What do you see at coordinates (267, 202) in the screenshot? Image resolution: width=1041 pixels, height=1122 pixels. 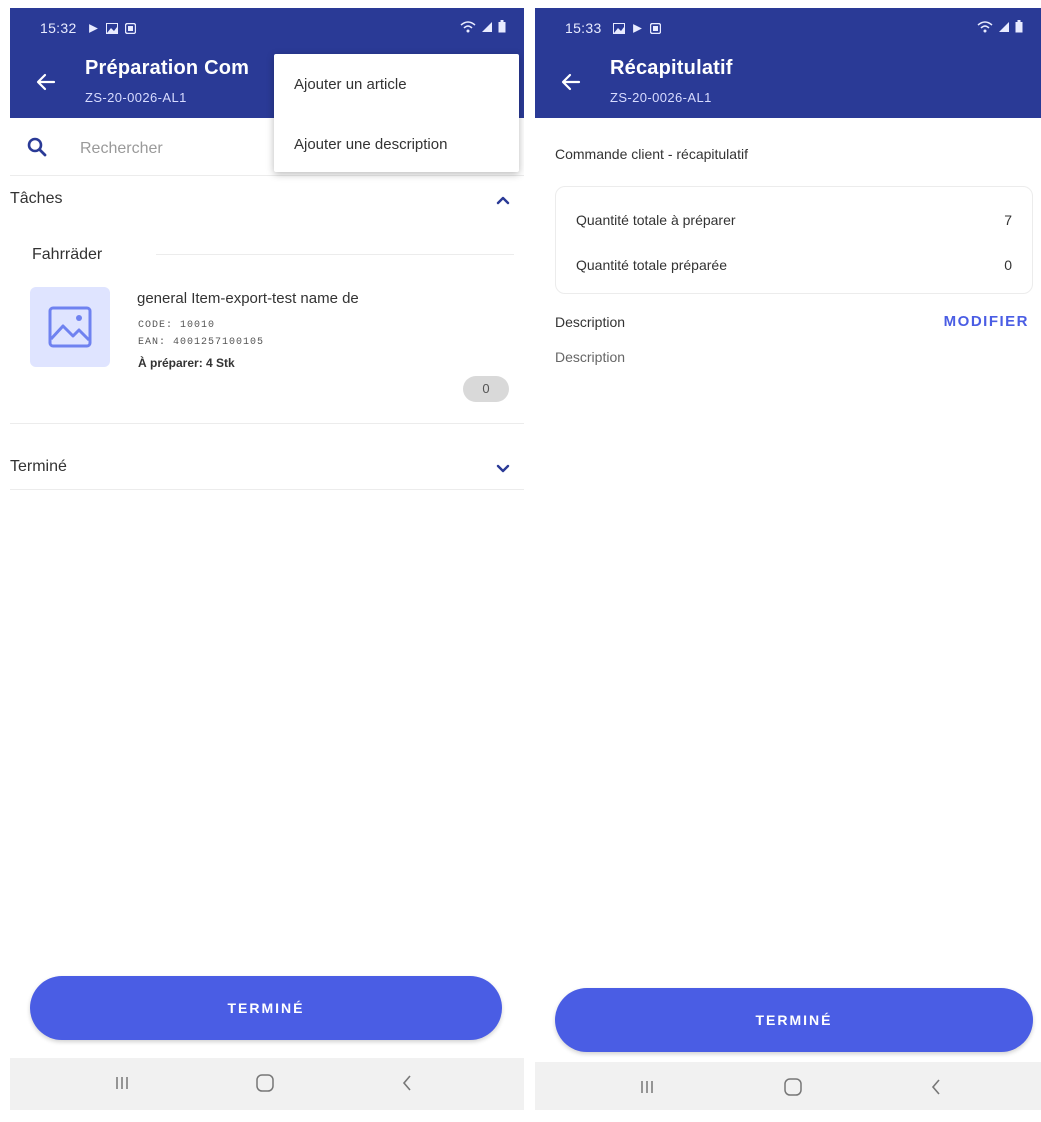 I see `section-tasks-header: Tâches` at bounding box center [267, 202].